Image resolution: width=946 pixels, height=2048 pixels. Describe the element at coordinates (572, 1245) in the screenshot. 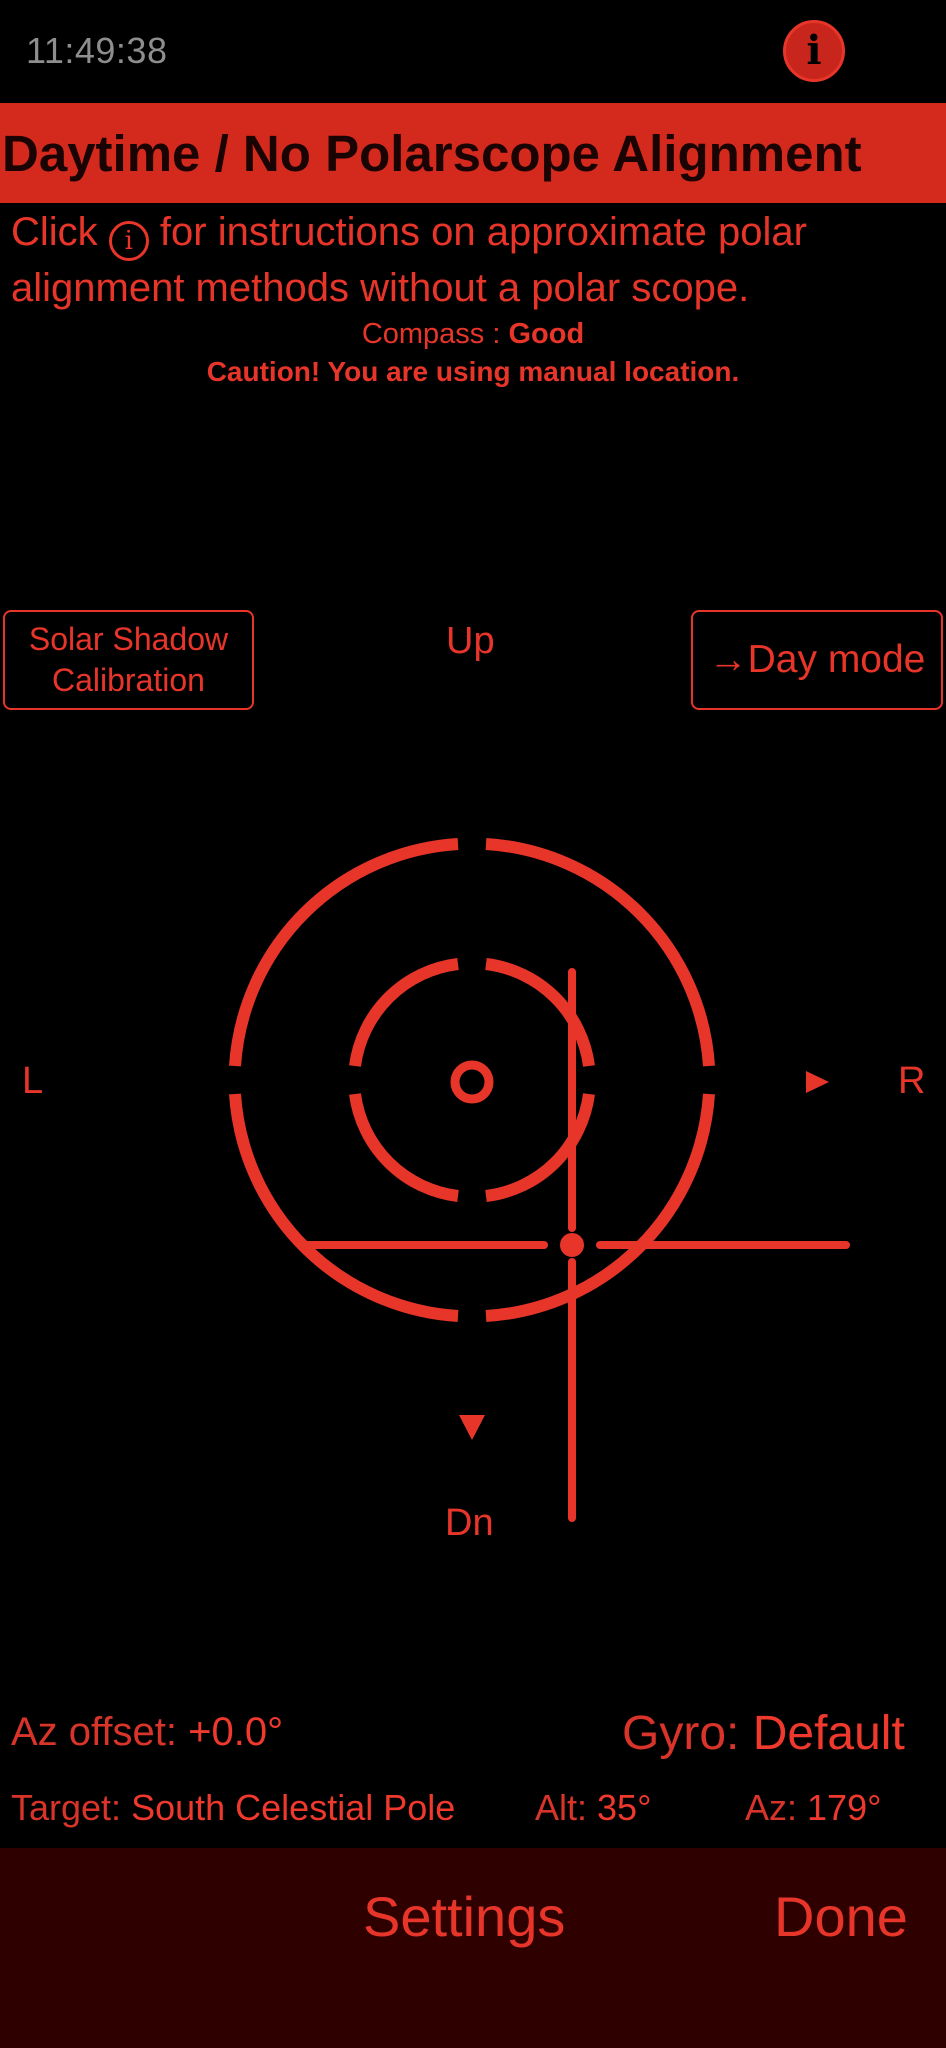

I see `crosshair-center-dot` at that location.